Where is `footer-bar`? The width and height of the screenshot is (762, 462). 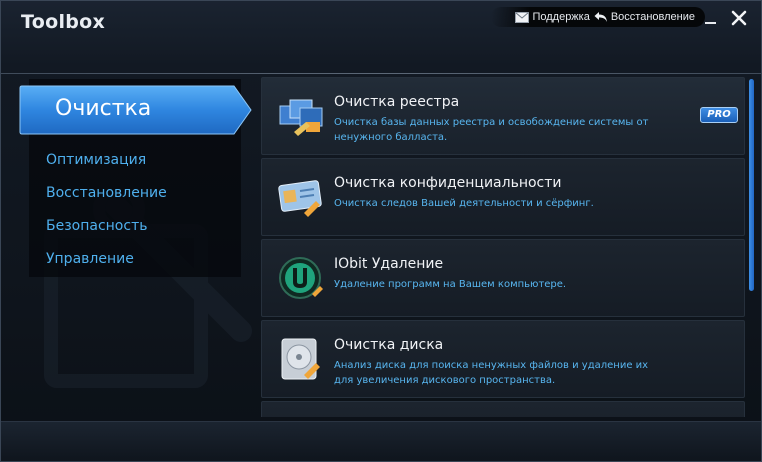
footer-bar is located at coordinates (381, 441).